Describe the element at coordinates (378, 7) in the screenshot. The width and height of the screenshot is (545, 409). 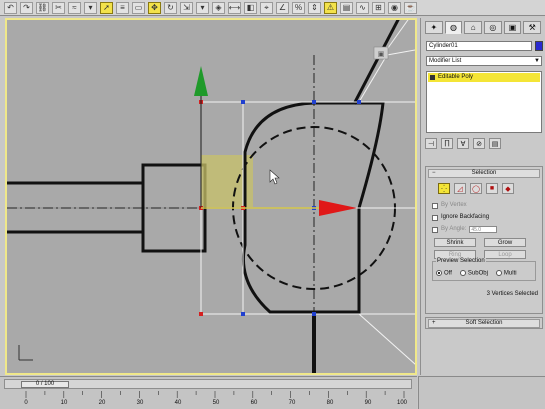
I see `schematic-icon: ⊞` at that location.